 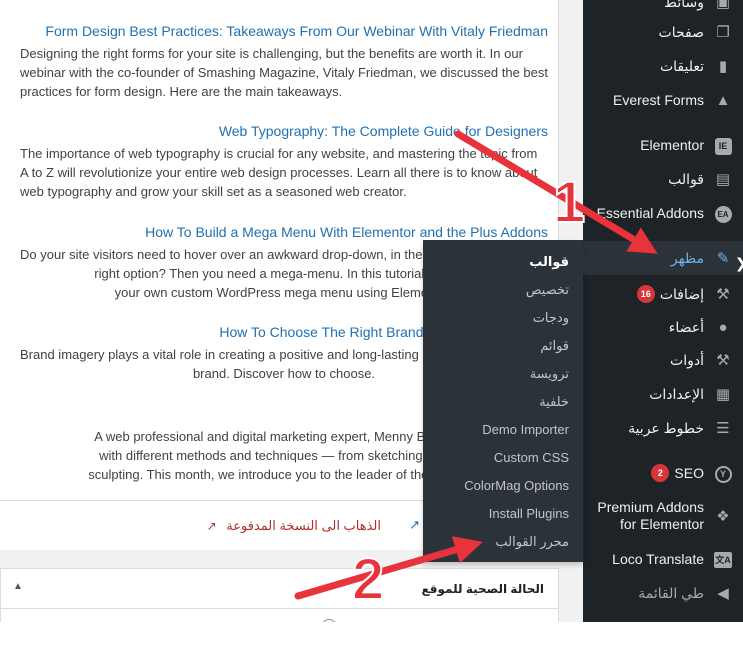 What do you see at coordinates (658, 100) in the screenshot?
I see `sidebar-item-label: Everest Forms` at bounding box center [658, 100].